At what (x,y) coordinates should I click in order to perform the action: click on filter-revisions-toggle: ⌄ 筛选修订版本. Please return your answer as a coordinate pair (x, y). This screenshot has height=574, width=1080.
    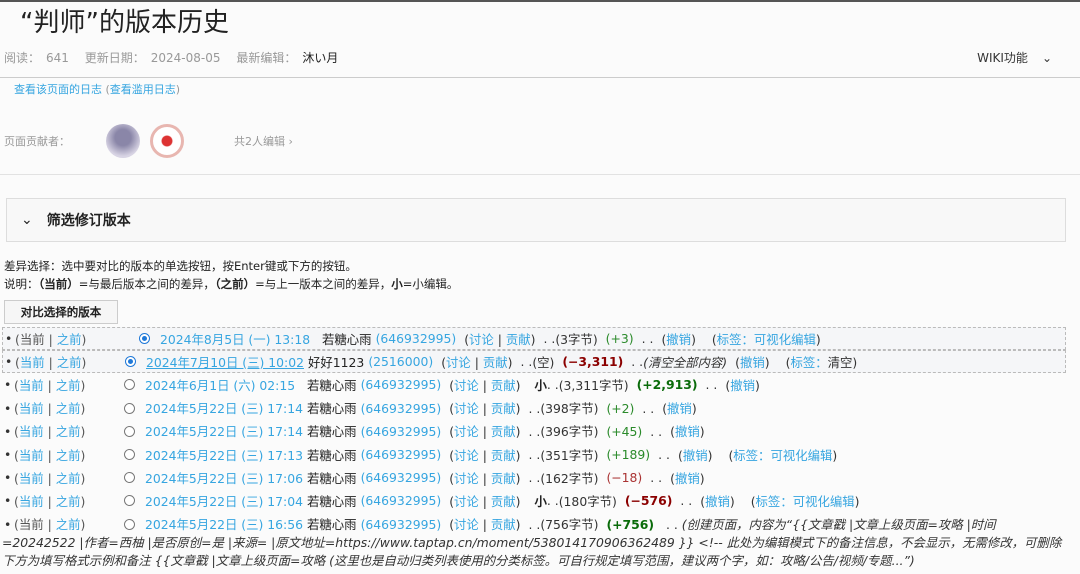
    Looking at the image, I should click on (536, 220).